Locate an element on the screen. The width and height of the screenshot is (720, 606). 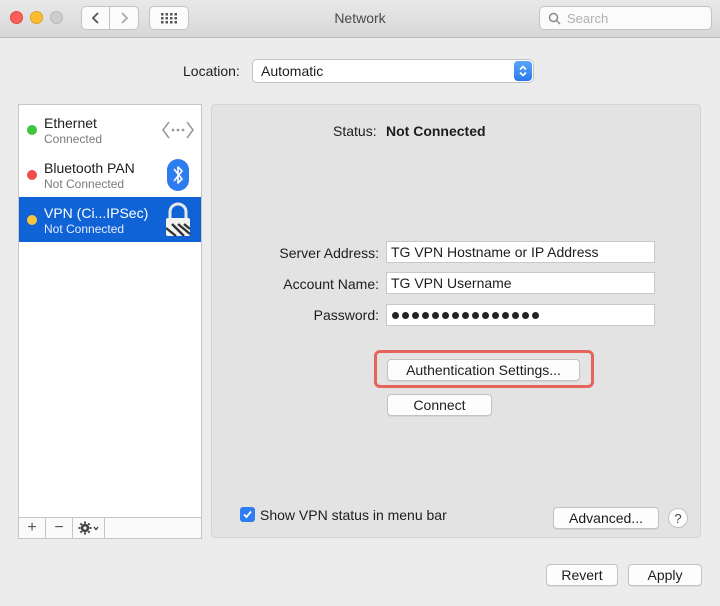
status-label: Status: is located at coordinates (355, 131).